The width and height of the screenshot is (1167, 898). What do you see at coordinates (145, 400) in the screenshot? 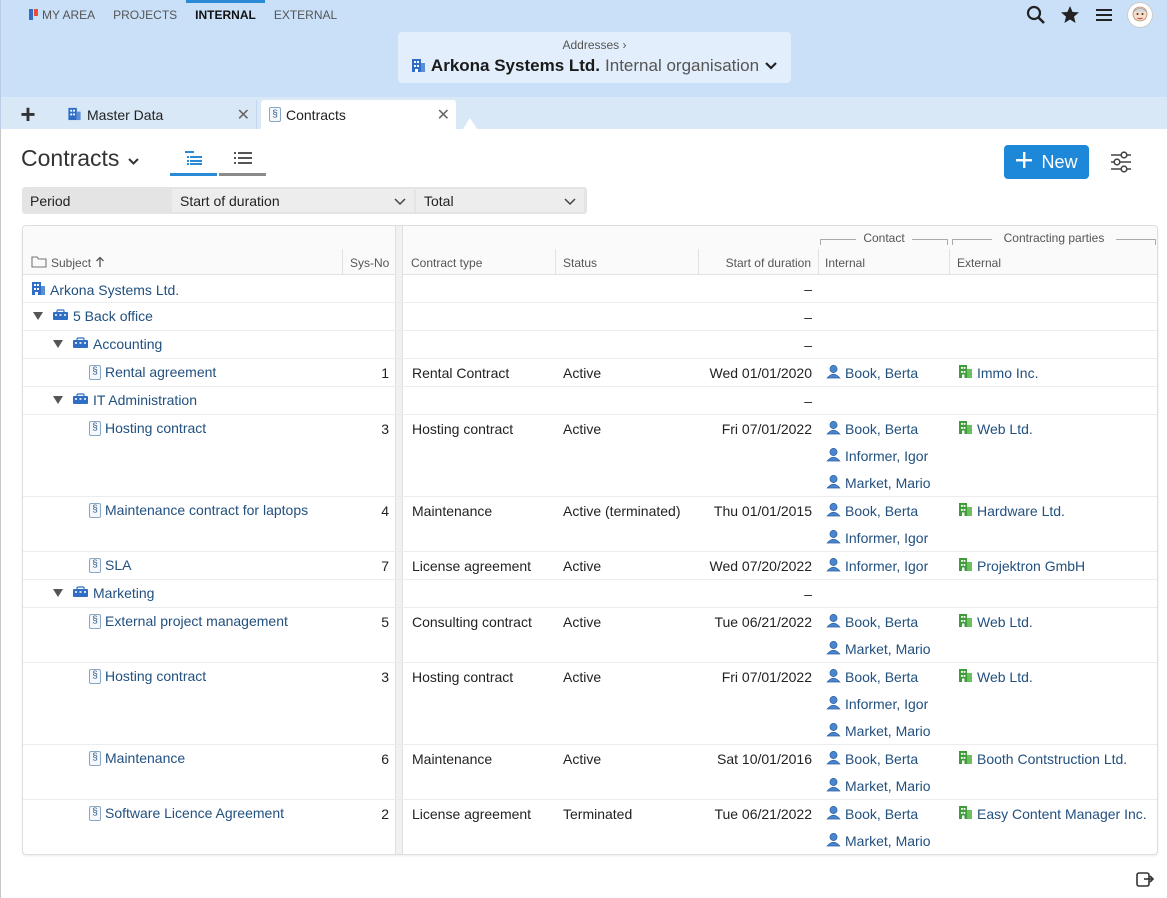
I see `subject-link: IT Administration` at bounding box center [145, 400].